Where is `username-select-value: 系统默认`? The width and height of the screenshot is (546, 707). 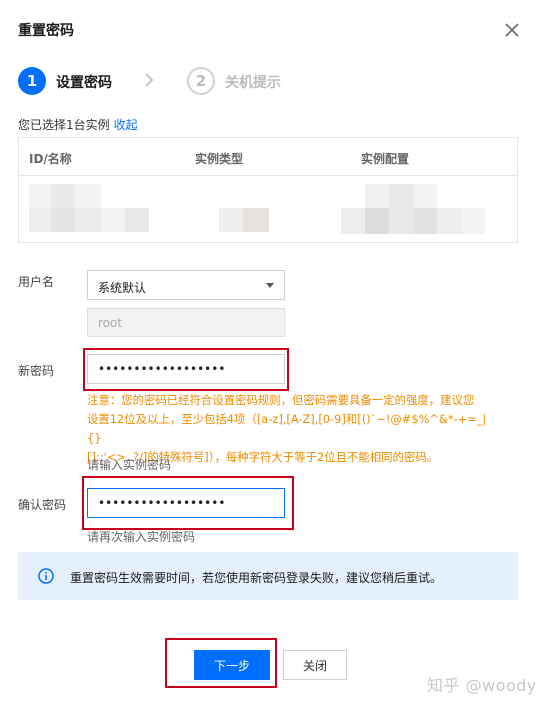
username-select-value: 系统默认 is located at coordinates (122, 288).